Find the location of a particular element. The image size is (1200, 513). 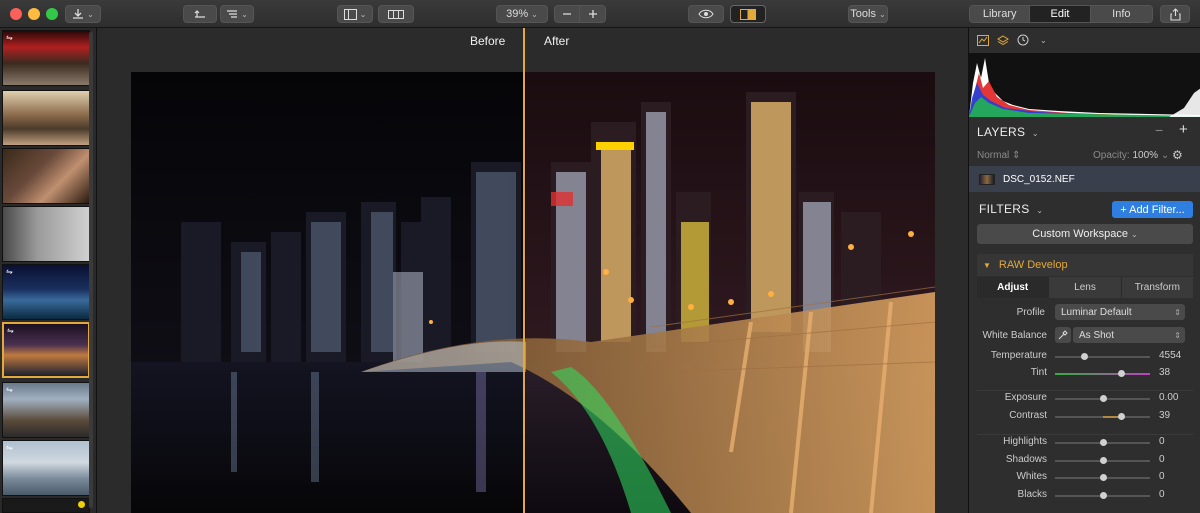

compare-divider-handle is located at coordinates (524, 270).